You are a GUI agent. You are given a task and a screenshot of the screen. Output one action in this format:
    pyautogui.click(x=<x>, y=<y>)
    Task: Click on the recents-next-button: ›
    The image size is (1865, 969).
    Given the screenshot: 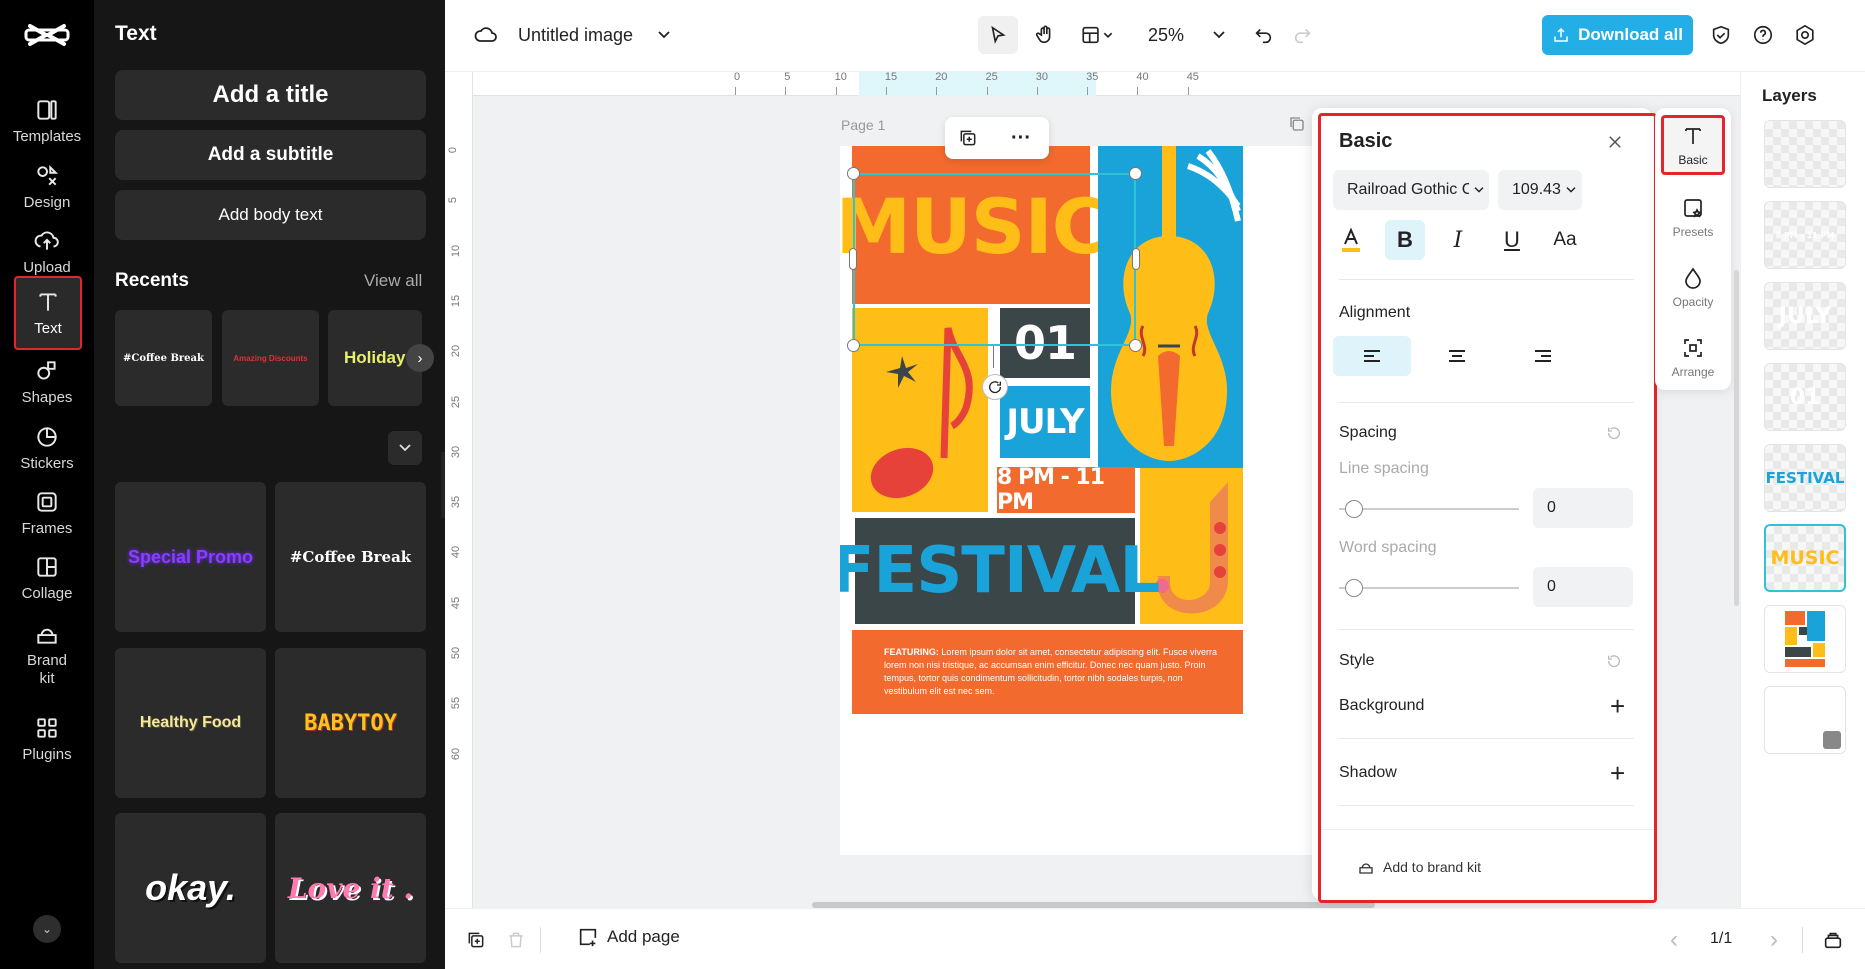 What is the action you would take?
    pyautogui.click(x=420, y=358)
    